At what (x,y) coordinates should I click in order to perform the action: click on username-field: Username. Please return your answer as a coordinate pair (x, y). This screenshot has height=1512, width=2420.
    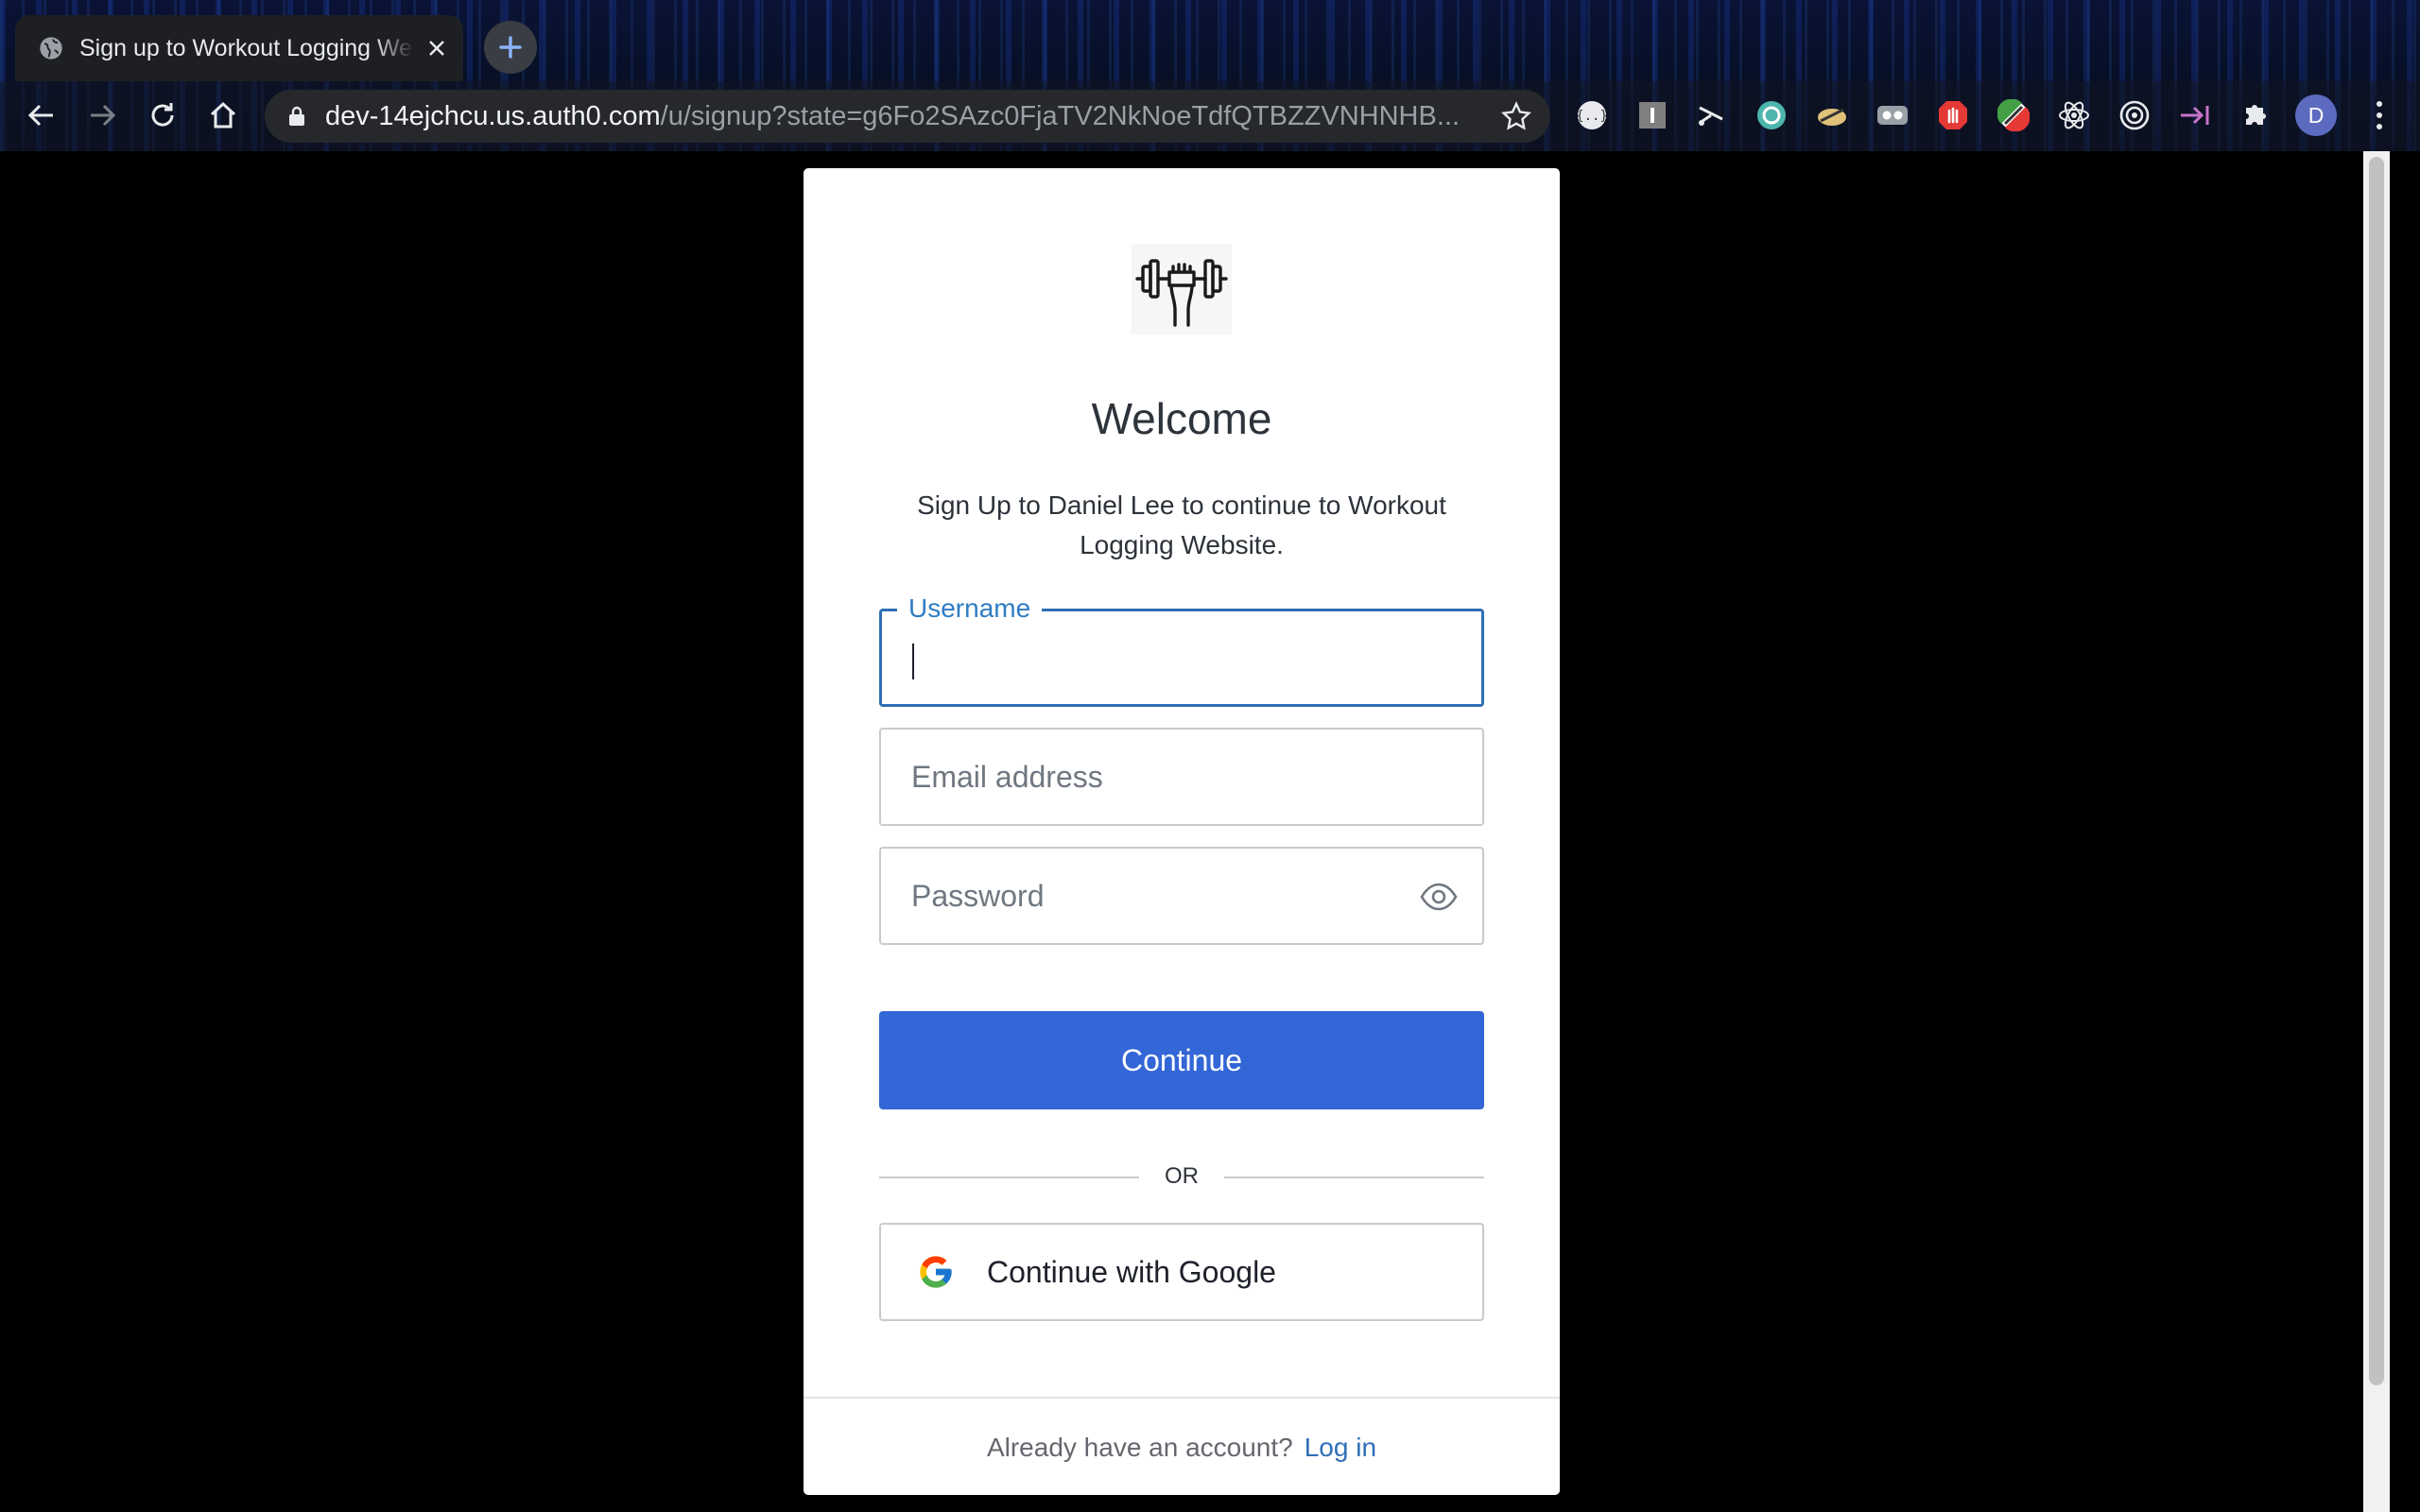
    Looking at the image, I should click on (1181, 649).